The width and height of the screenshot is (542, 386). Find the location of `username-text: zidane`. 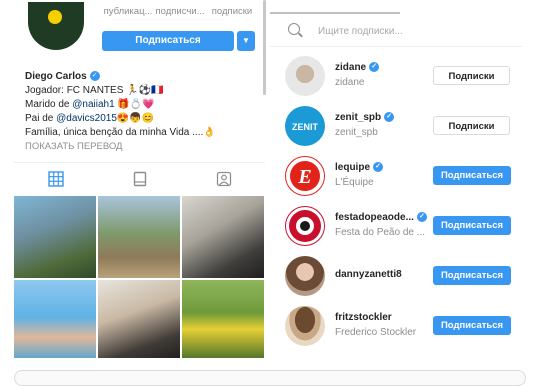

username-text: zidane is located at coordinates (351, 67).